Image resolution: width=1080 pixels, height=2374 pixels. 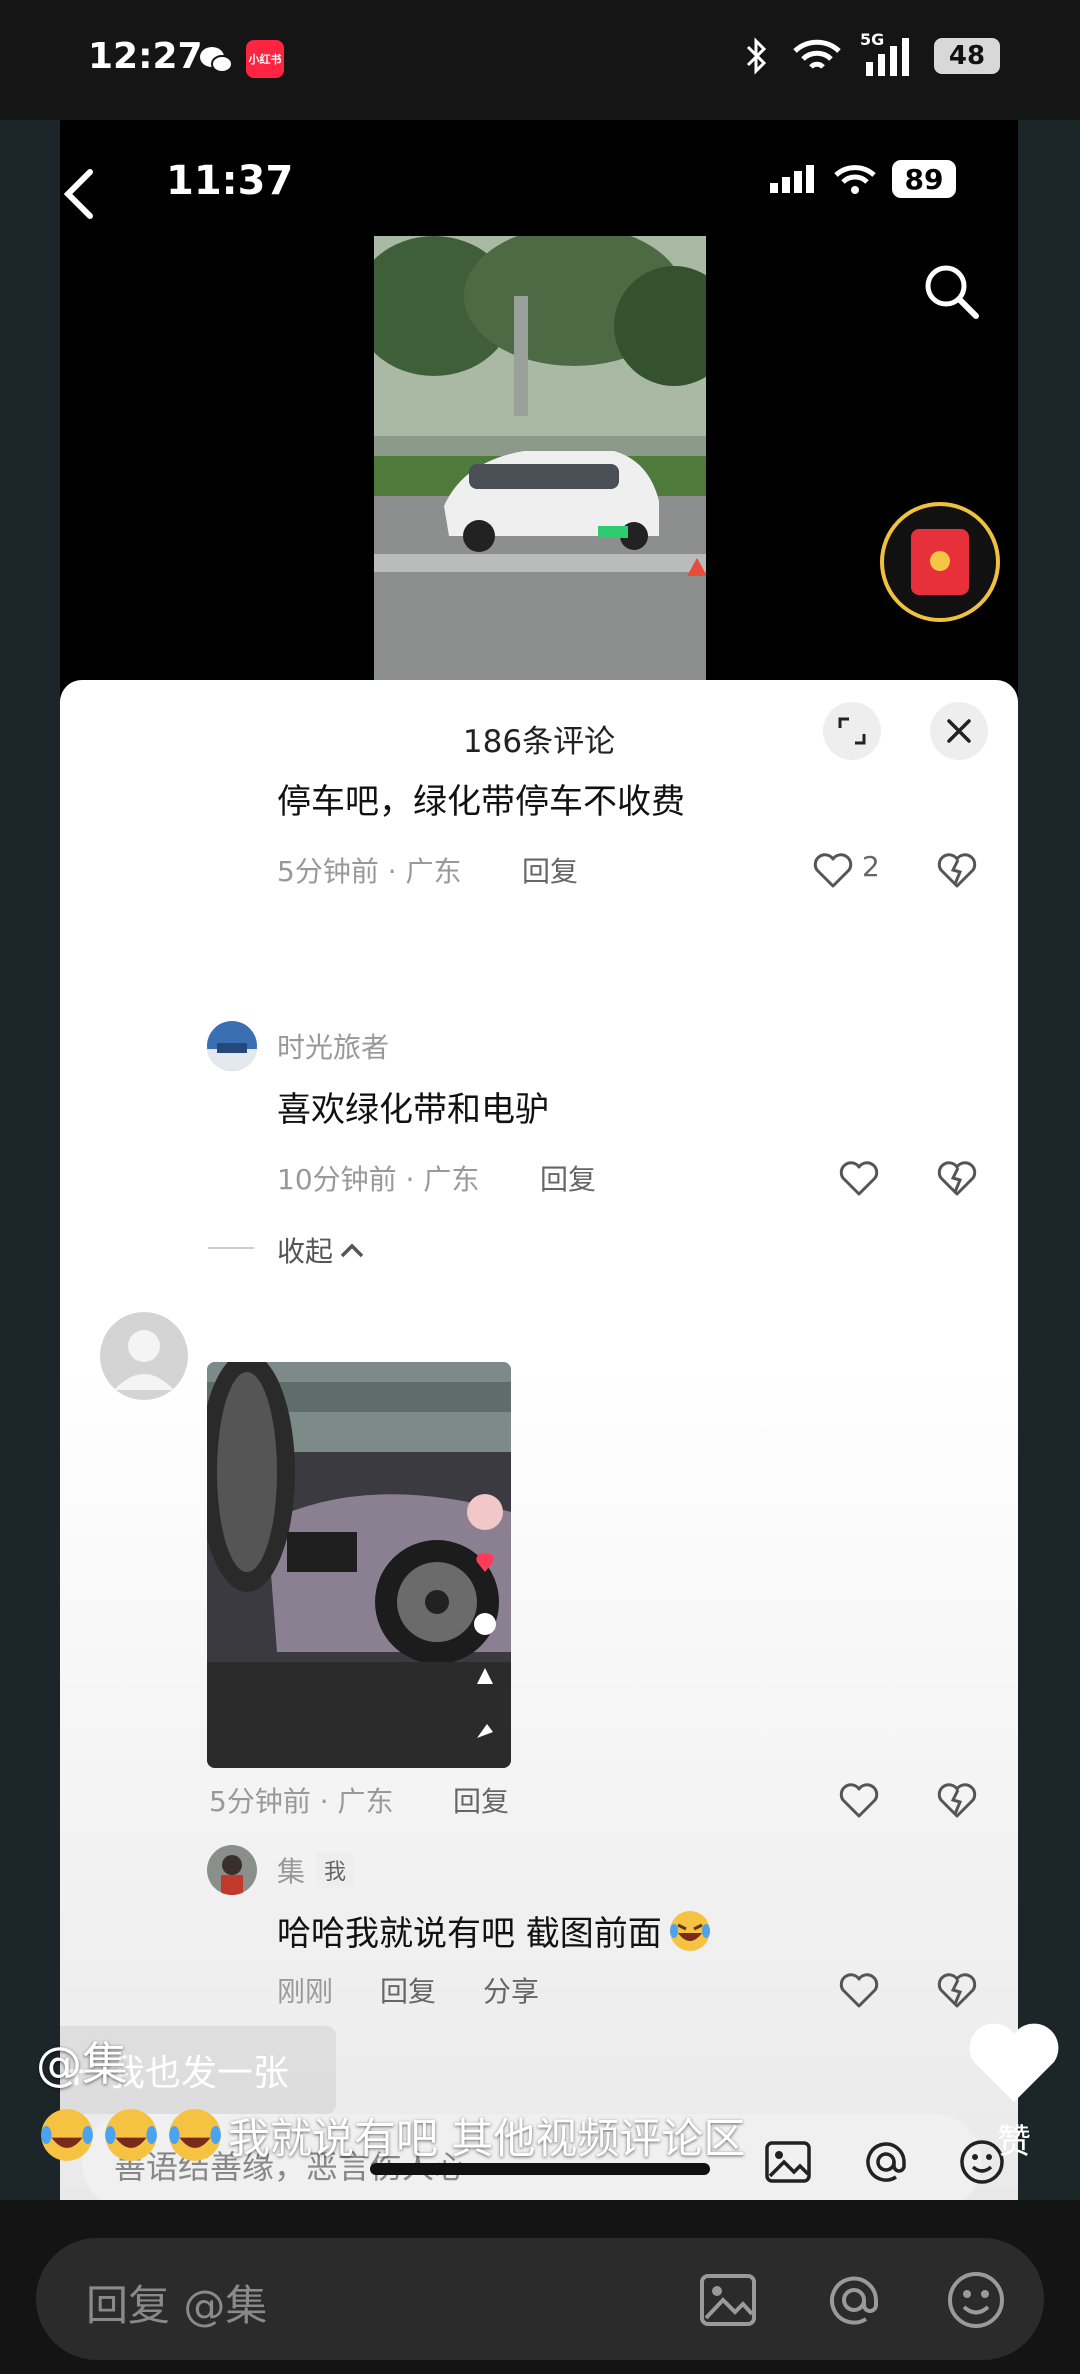 I want to click on video-caption: 我就说有吧 其他视频评论区, so click(x=390, y=2135).